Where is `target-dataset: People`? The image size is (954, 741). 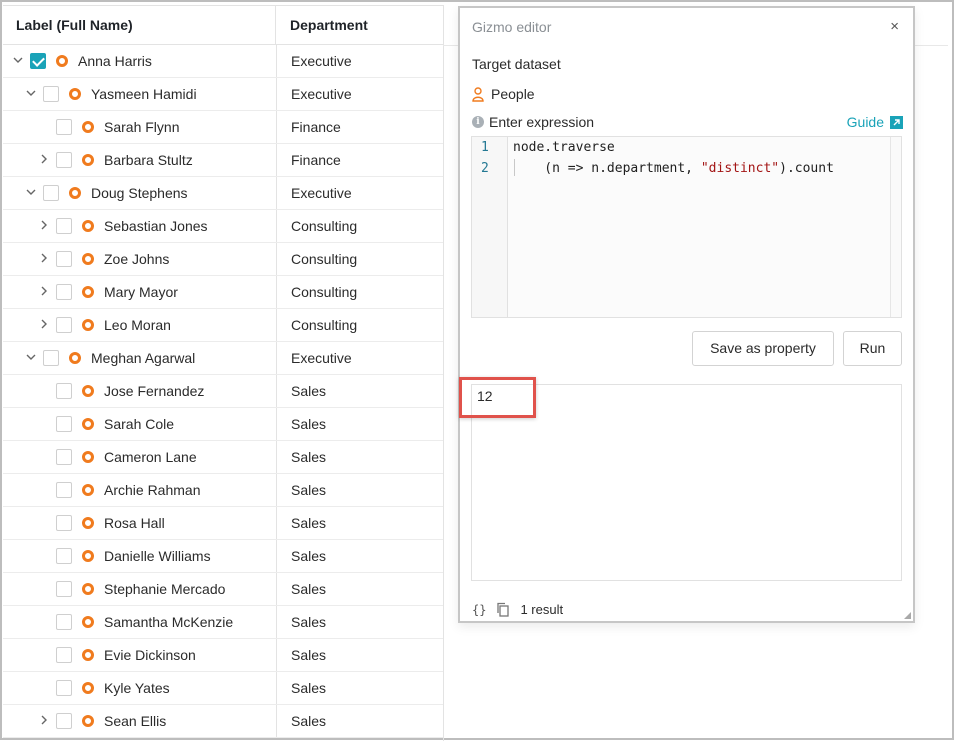 target-dataset: People is located at coordinates (503, 94).